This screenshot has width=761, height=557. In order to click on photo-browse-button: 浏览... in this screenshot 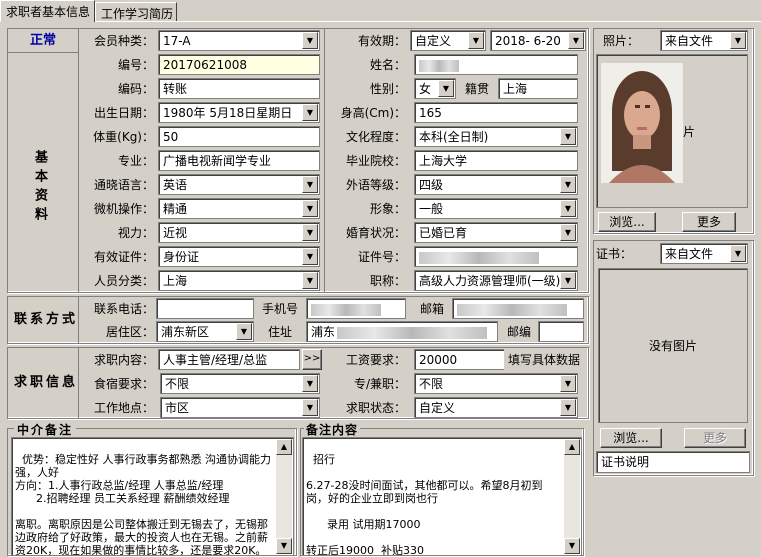, I will do `click(627, 222)`.